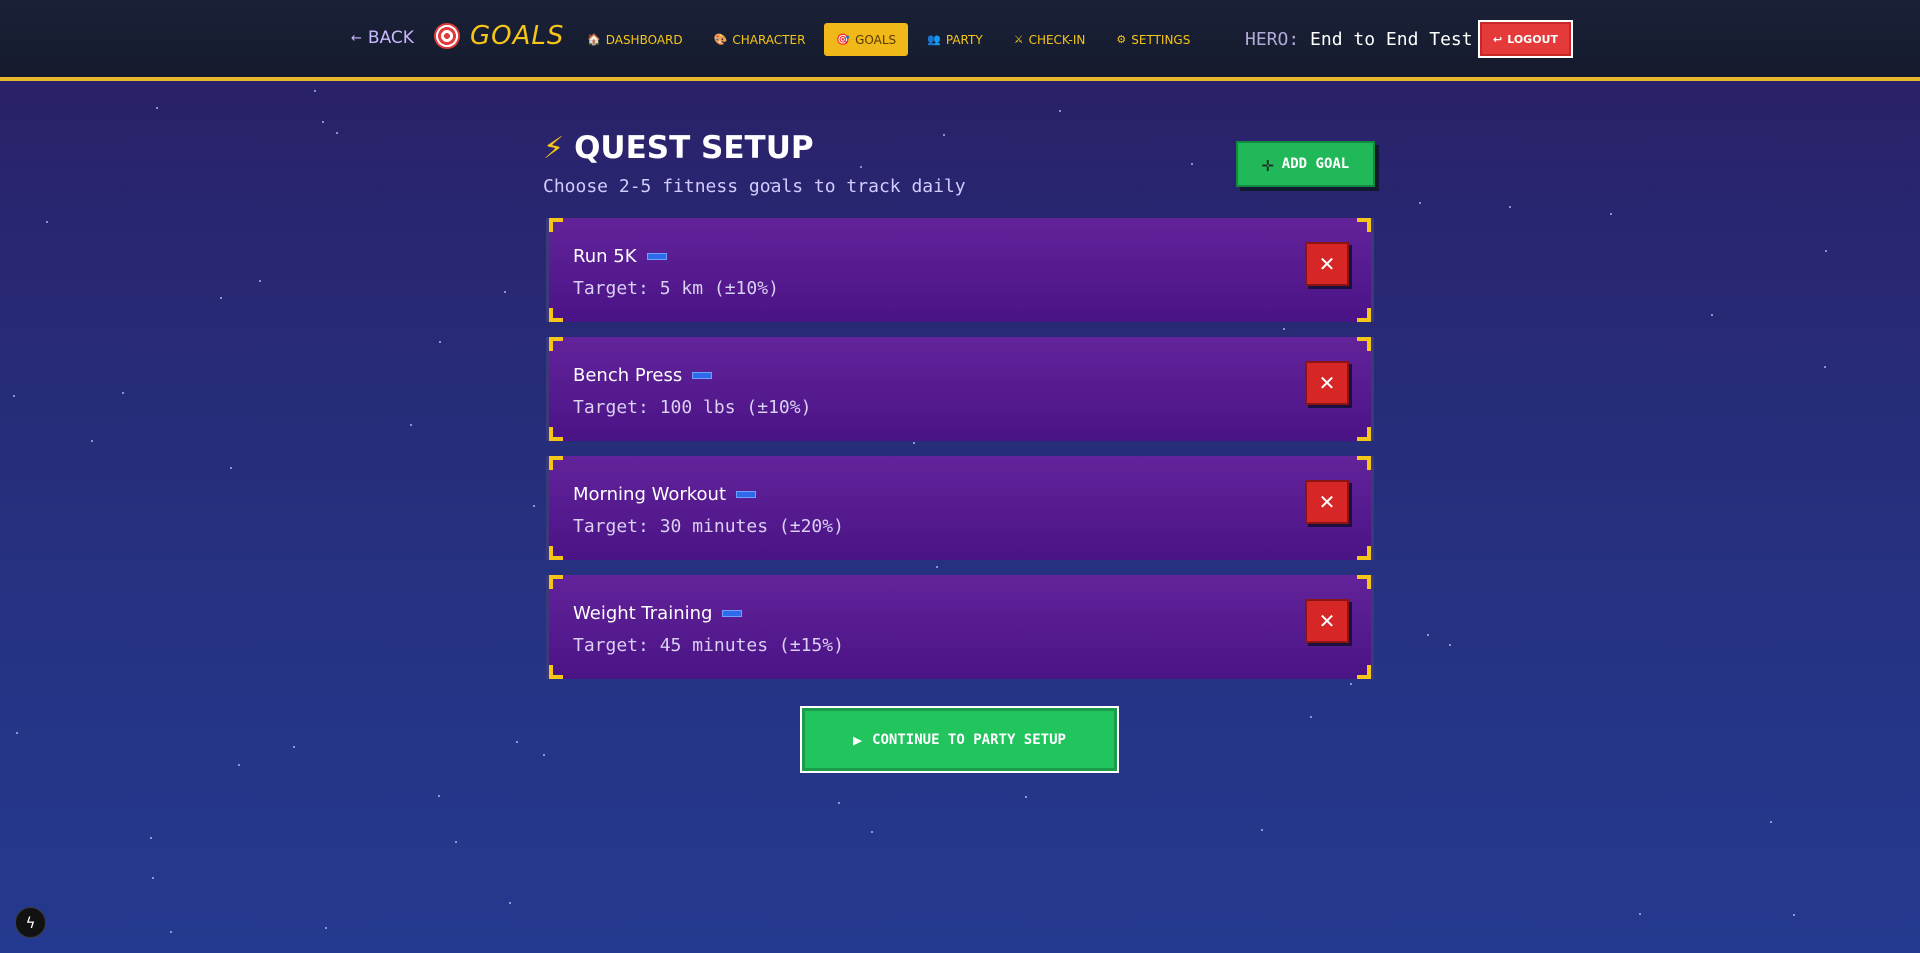  What do you see at coordinates (754, 186) in the screenshot?
I see `page-subtitle: Choose 2-5 fitness goals to track daily` at bounding box center [754, 186].